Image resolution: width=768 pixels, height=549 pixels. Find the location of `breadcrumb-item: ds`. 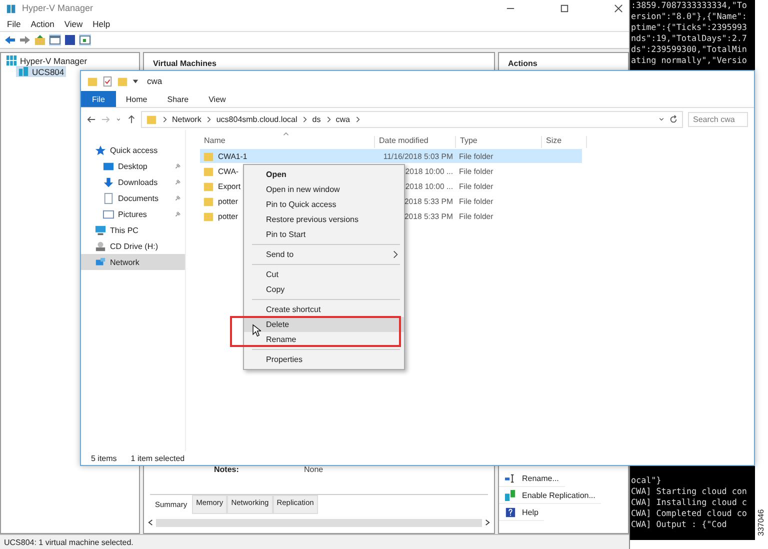

breadcrumb-item: ds is located at coordinates (316, 119).